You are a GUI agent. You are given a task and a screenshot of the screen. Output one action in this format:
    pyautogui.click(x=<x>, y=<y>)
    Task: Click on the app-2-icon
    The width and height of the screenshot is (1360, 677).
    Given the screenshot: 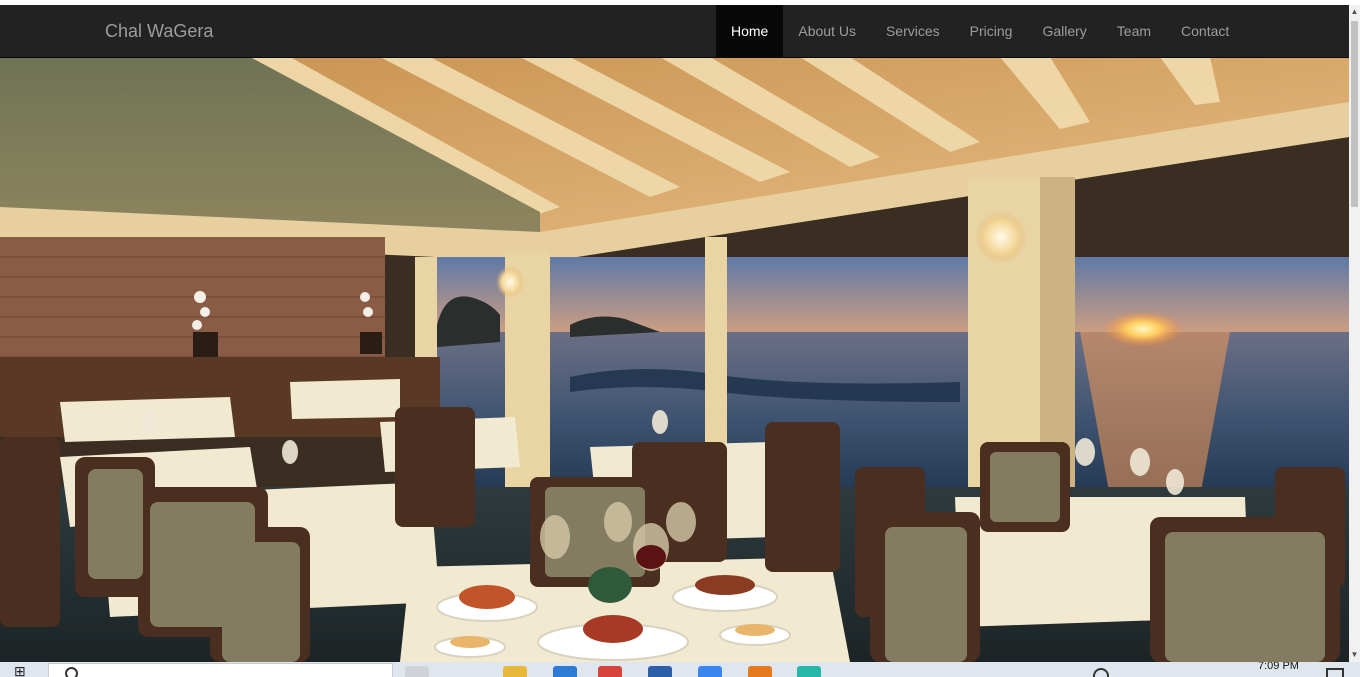 What is the action you would take?
    pyautogui.click(x=809, y=671)
    